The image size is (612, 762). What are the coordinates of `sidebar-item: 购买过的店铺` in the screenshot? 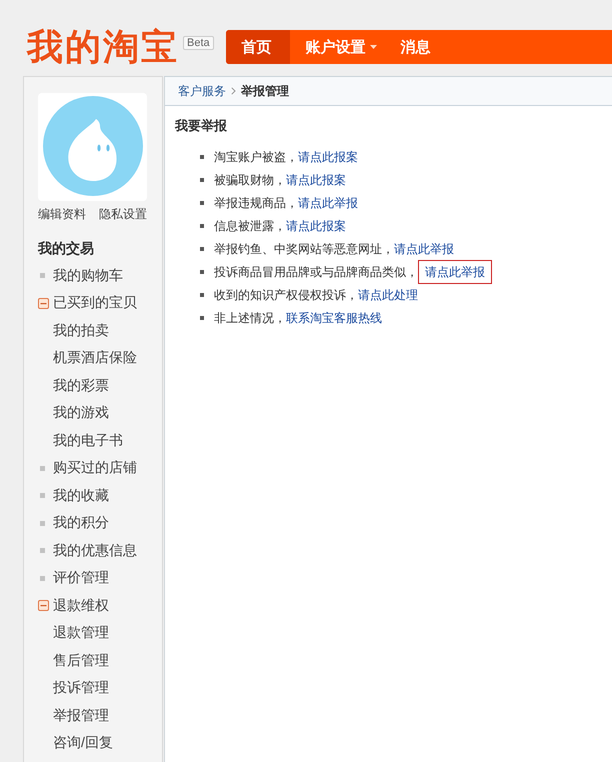 It's located at (95, 468).